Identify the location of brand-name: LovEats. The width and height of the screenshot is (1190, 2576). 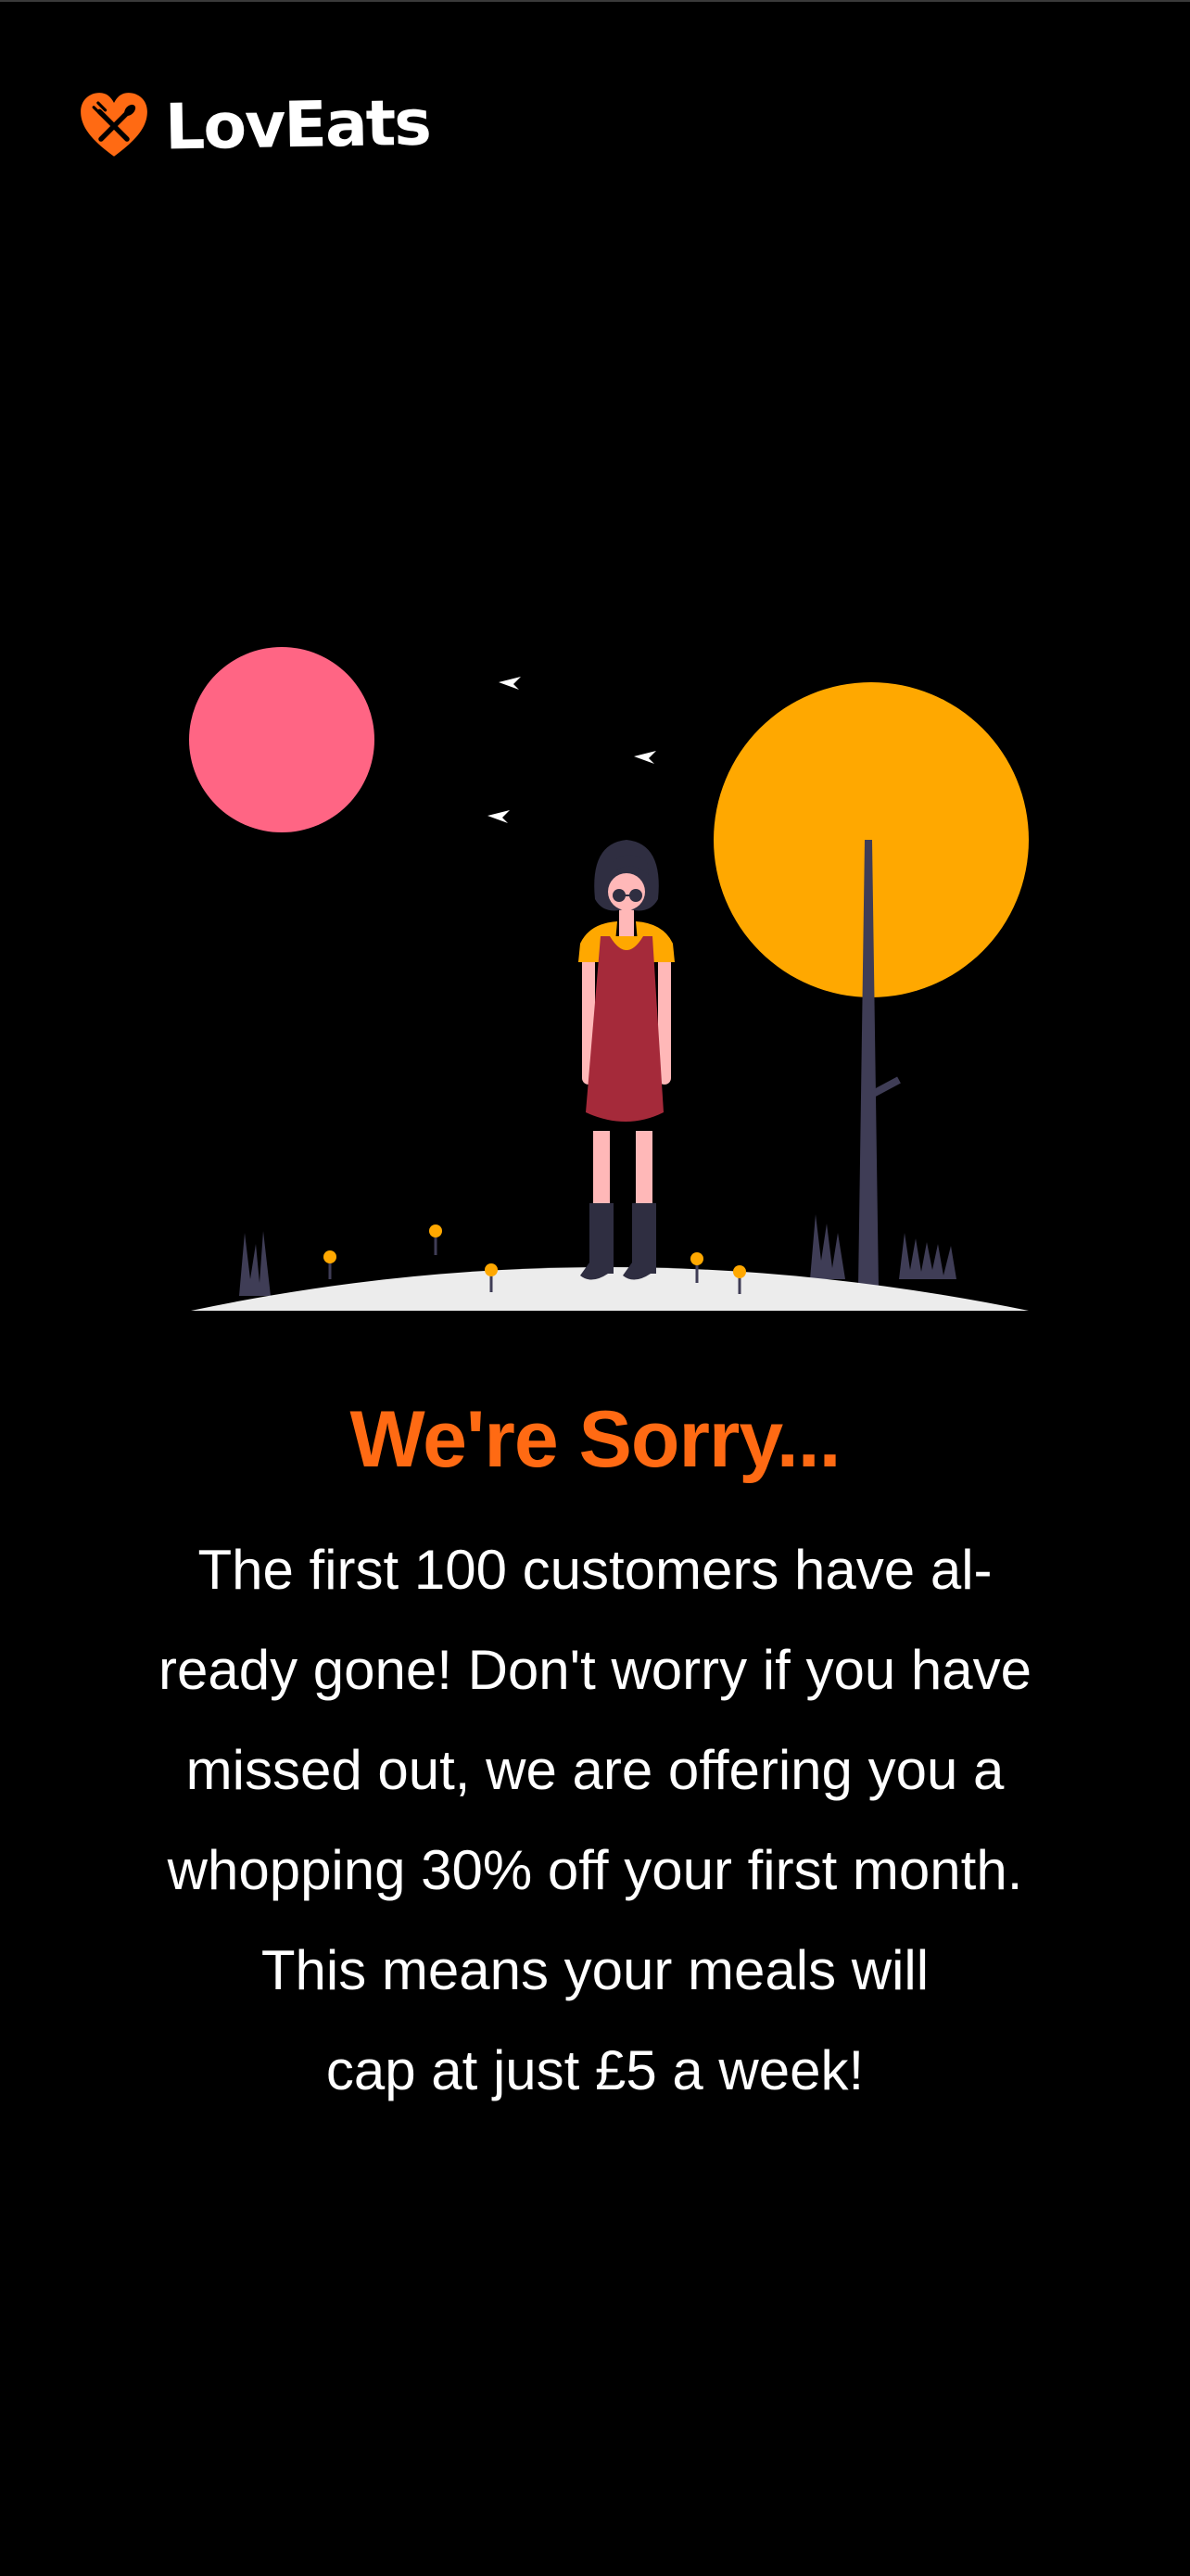
(297, 125).